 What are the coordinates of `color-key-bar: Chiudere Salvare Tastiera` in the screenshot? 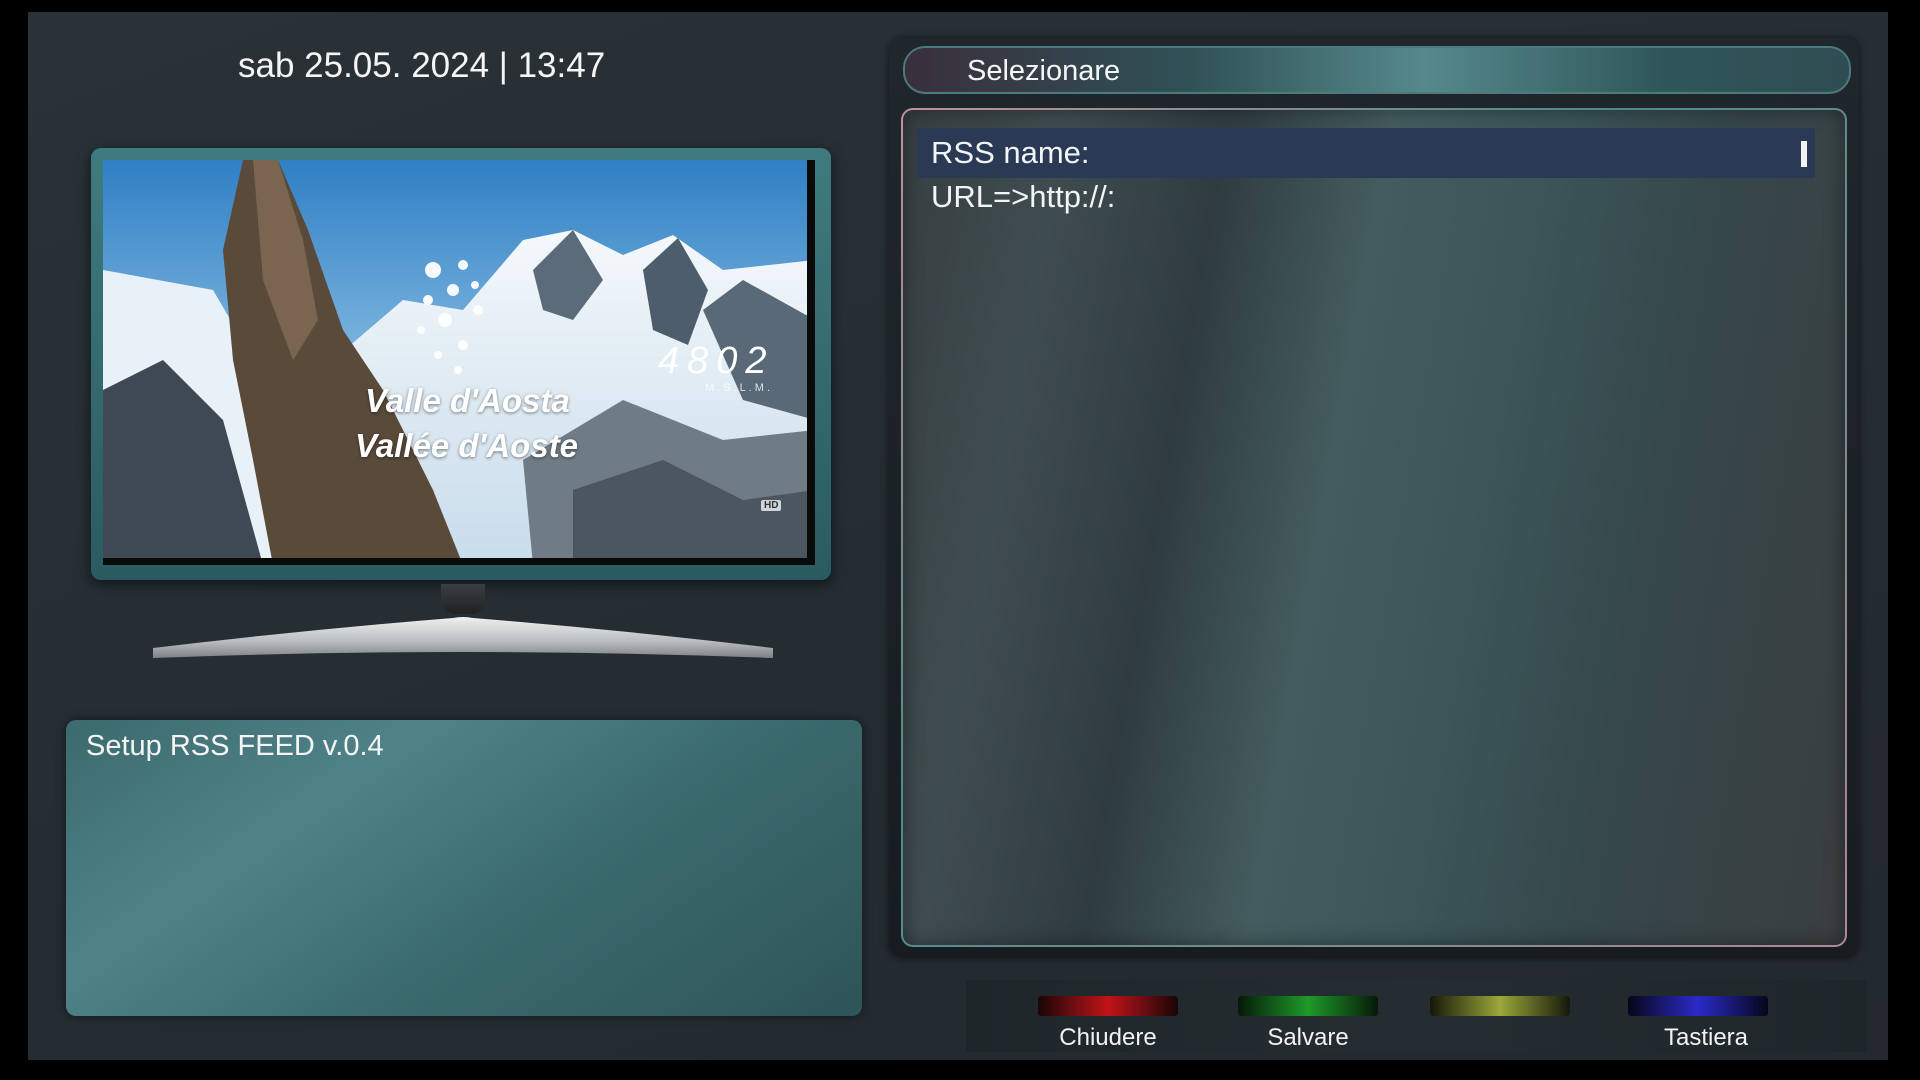 It's located at (1416, 1016).